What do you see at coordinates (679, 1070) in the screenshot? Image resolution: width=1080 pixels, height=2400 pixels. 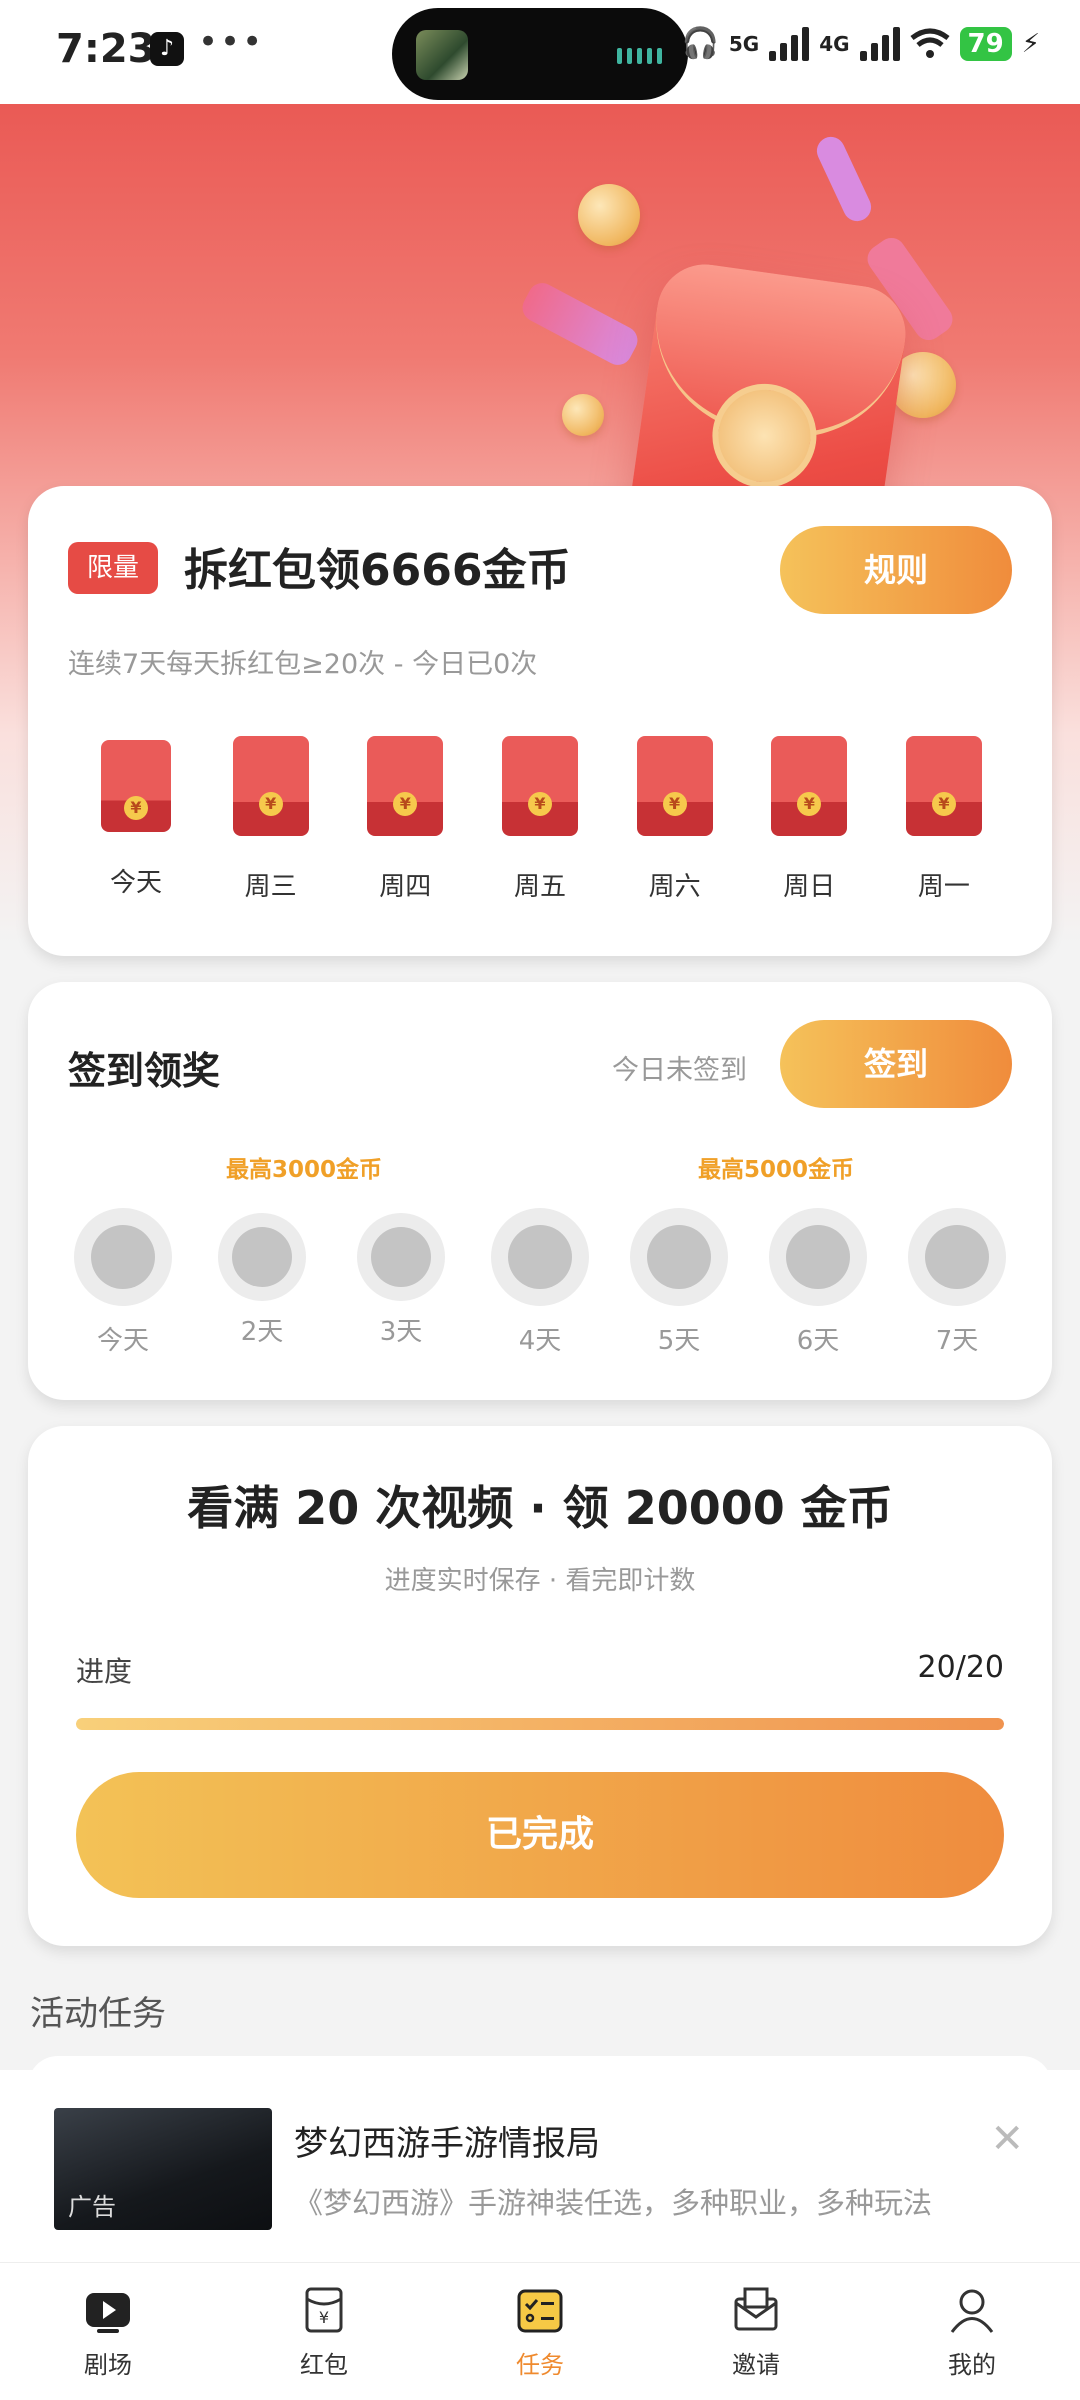 I see `checkin-status: 今日未签到` at bounding box center [679, 1070].